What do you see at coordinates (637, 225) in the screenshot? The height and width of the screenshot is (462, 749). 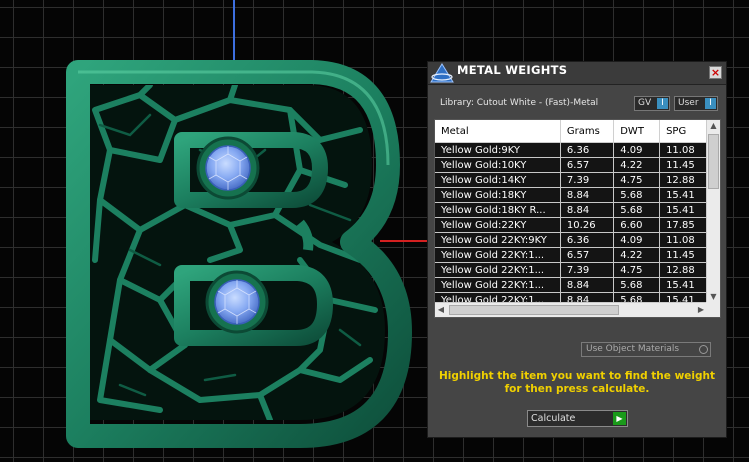 I see `cell-dwt: 6.60` at bounding box center [637, 225].